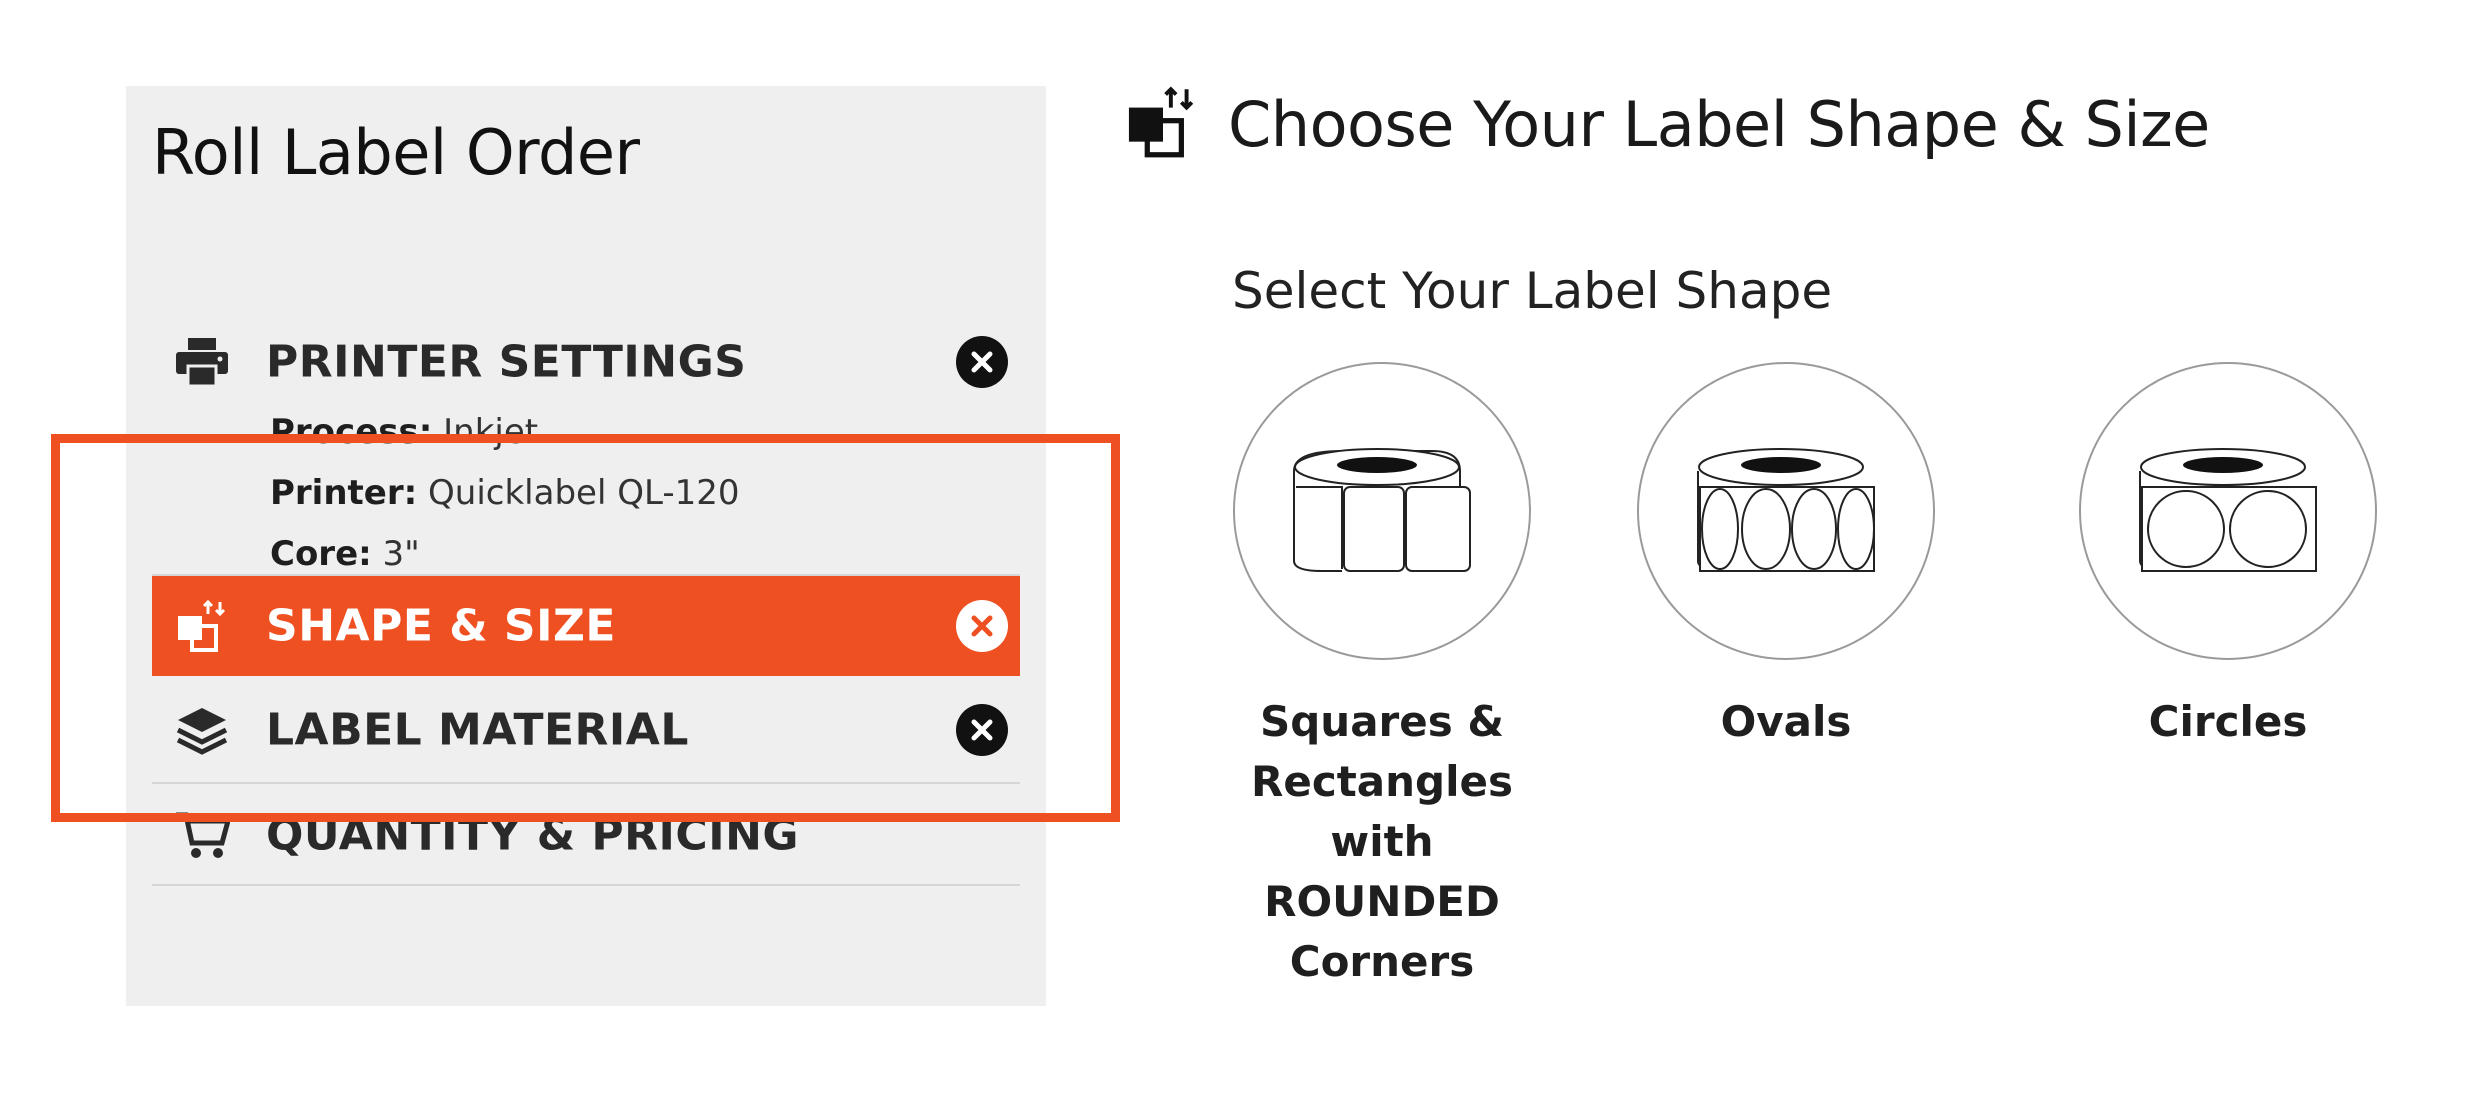  I want to click on step-shape-size: SHAPE & SIZE, so click(586, 626).